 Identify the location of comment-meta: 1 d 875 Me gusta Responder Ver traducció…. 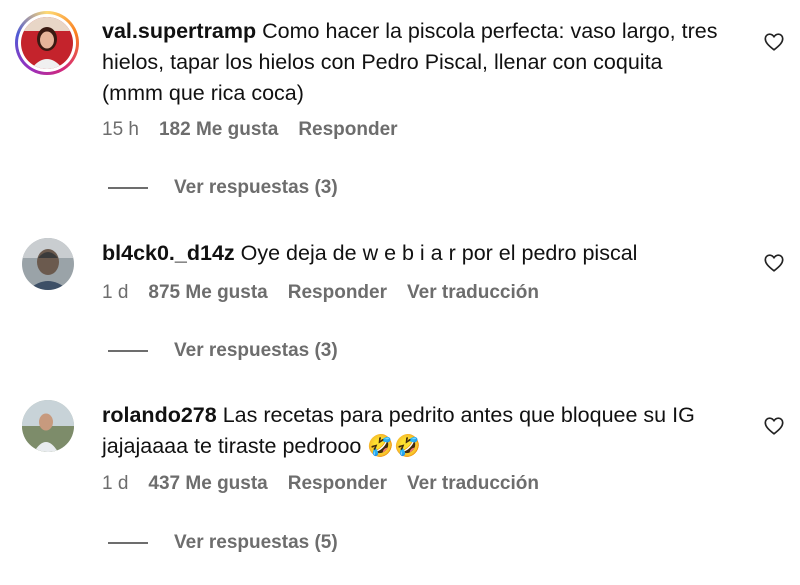
(320, 293).